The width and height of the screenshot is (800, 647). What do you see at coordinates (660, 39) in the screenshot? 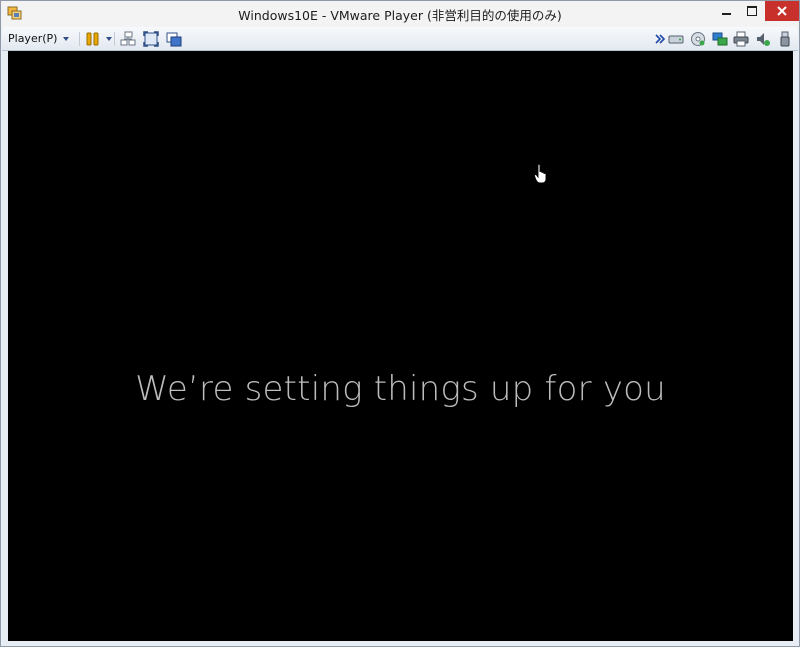
I see `more-chevron-icon` at bounding box center [660, 39].